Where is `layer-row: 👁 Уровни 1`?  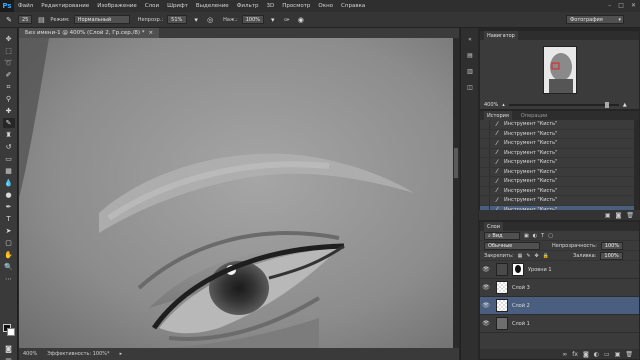
layer-row: 👁 Уровни 1 is located at coordinates (559, 270).